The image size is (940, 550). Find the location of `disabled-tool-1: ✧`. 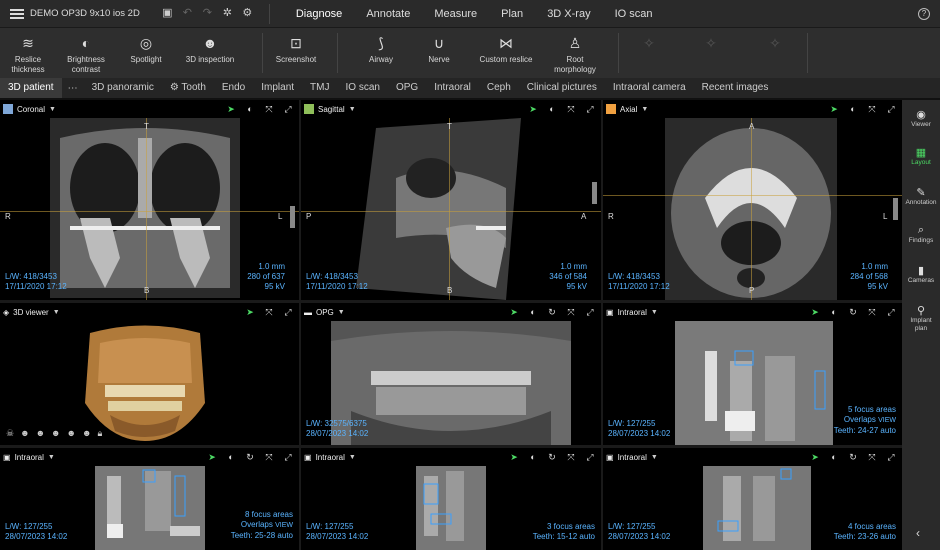

disabled-tool-1: ✧ is located at coordinates (649, 53).